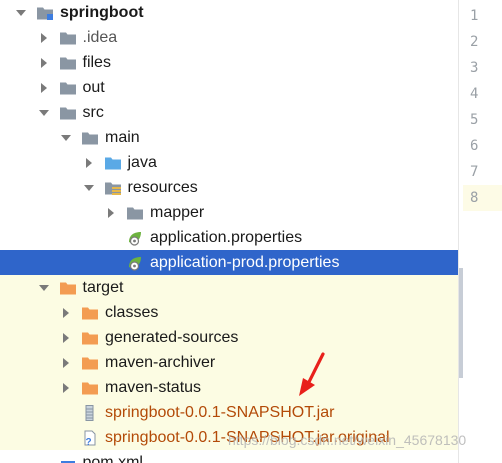 The width and height of the screenshot is (502, 463). Describe the element at coordinates (347, 440) in the screenshot. I see `watermark: https://blog.csdn.net/weixin_45678130` at that location.